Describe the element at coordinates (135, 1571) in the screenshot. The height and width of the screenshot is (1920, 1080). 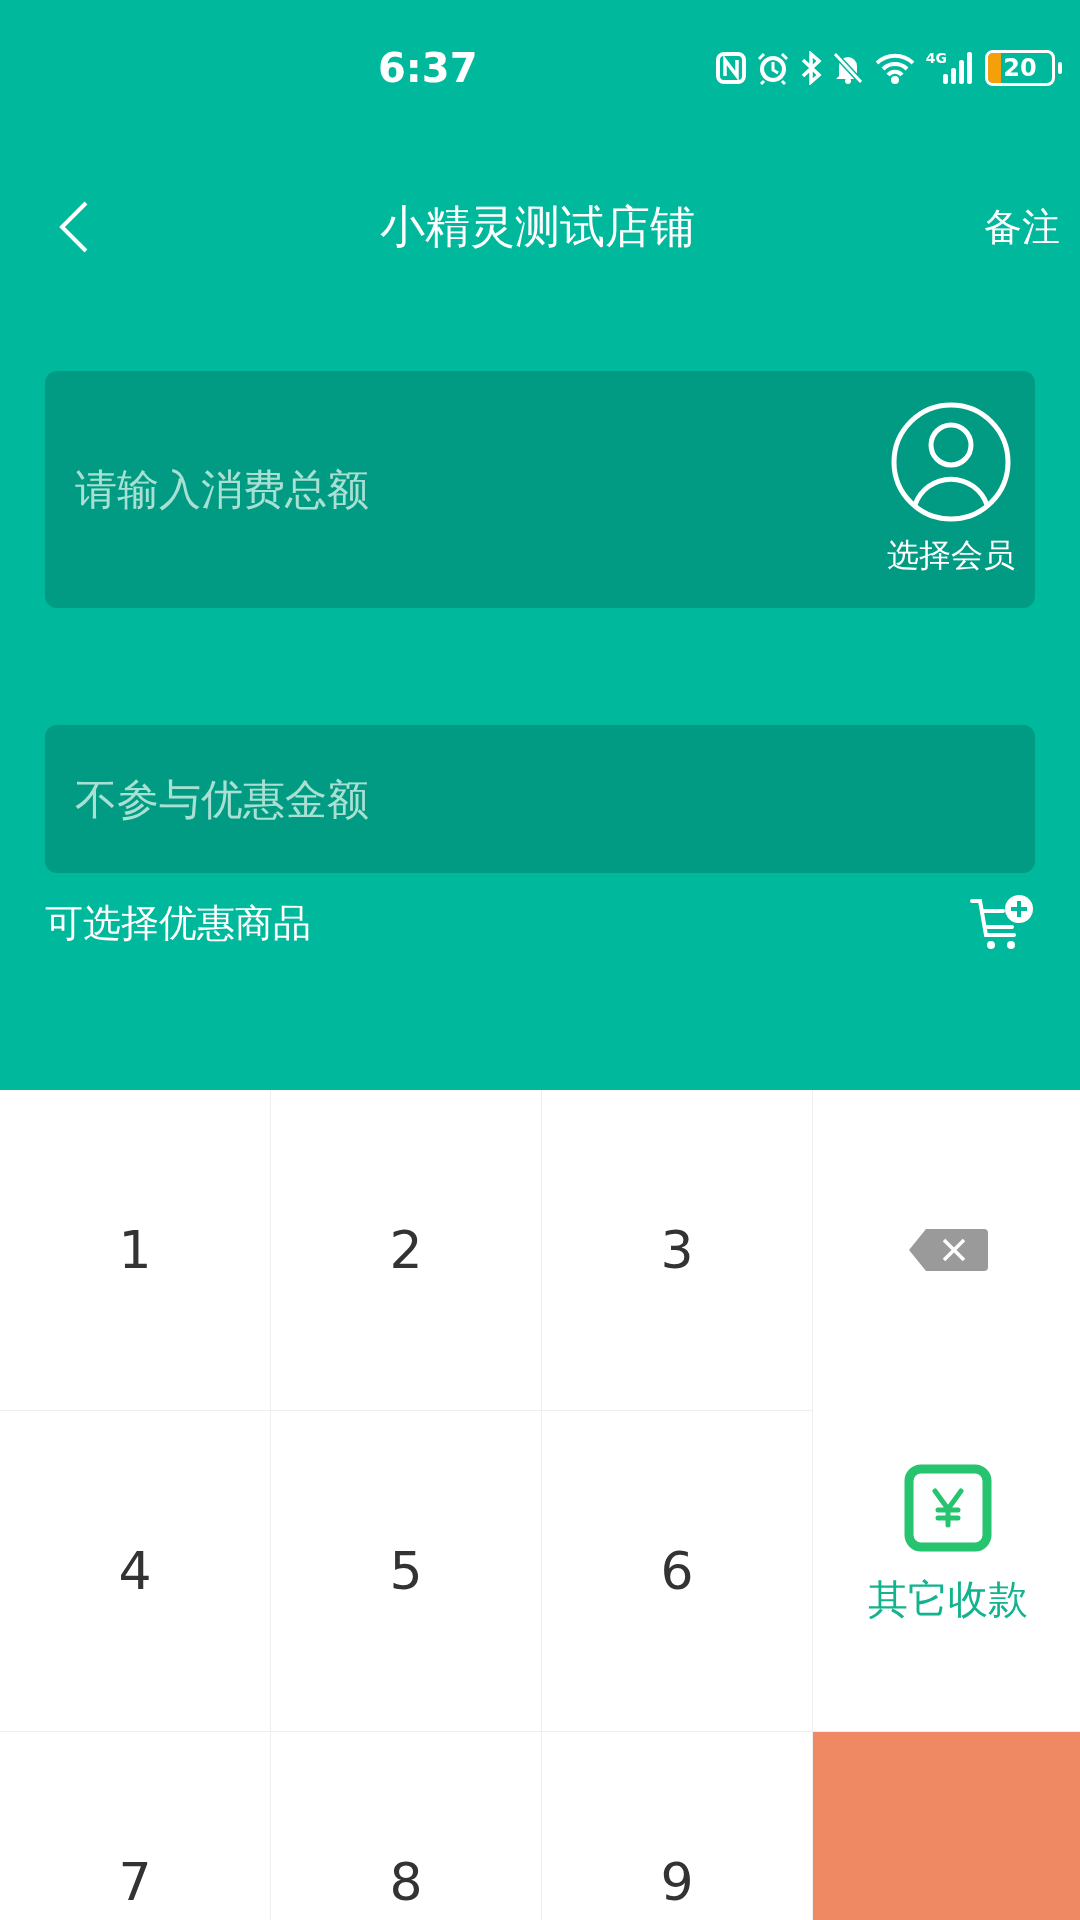
I see `number-key: 4` at that location.